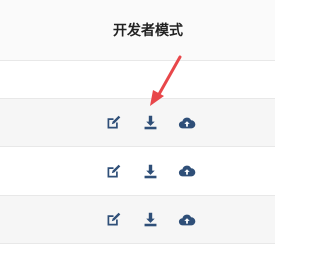 This screenshot has width=320, height=253. Describe the element at coordinates (137, 80) in the screenshot. I see `table-row` at that location.